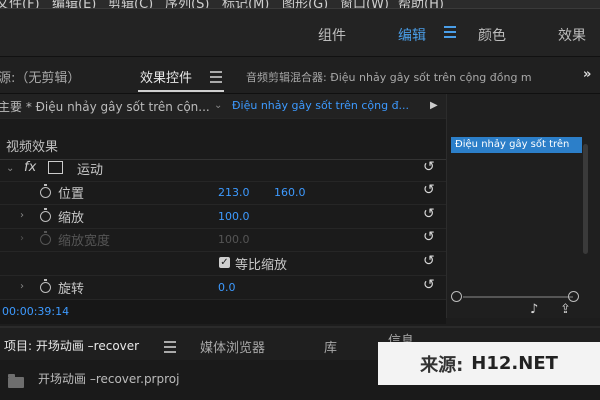 Image resolution: width=600 pixels, height=400 pixels. What do you see at coordinates (492, 35) in the screenshot?
I see `workspace-color: 颜色` at bounding box center [492, 35].